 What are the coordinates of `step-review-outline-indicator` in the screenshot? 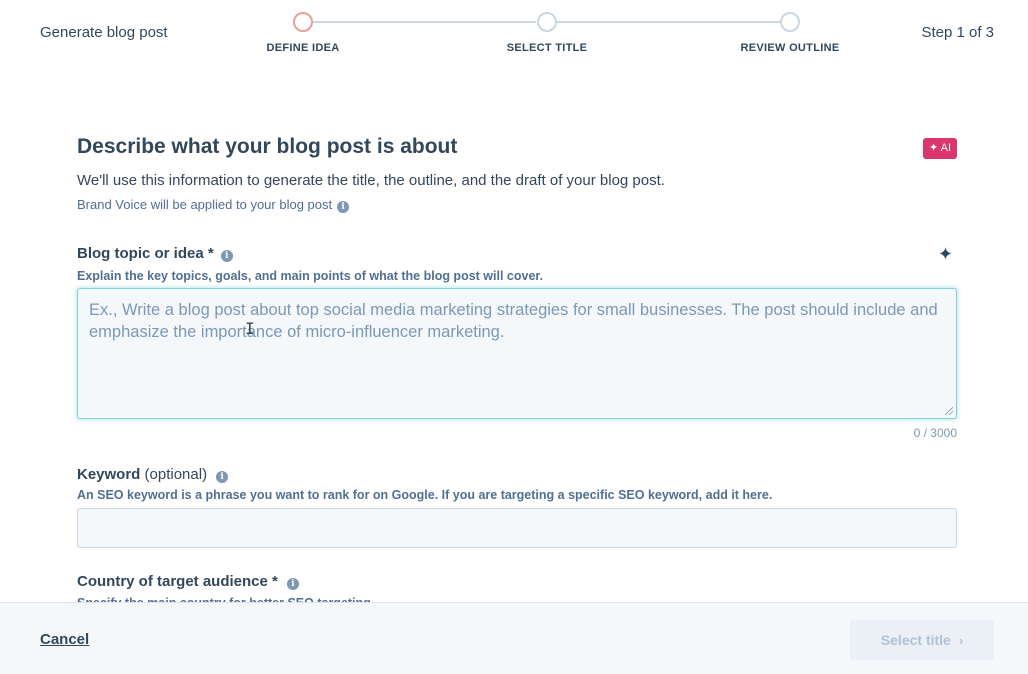 It's located at (790, 22).